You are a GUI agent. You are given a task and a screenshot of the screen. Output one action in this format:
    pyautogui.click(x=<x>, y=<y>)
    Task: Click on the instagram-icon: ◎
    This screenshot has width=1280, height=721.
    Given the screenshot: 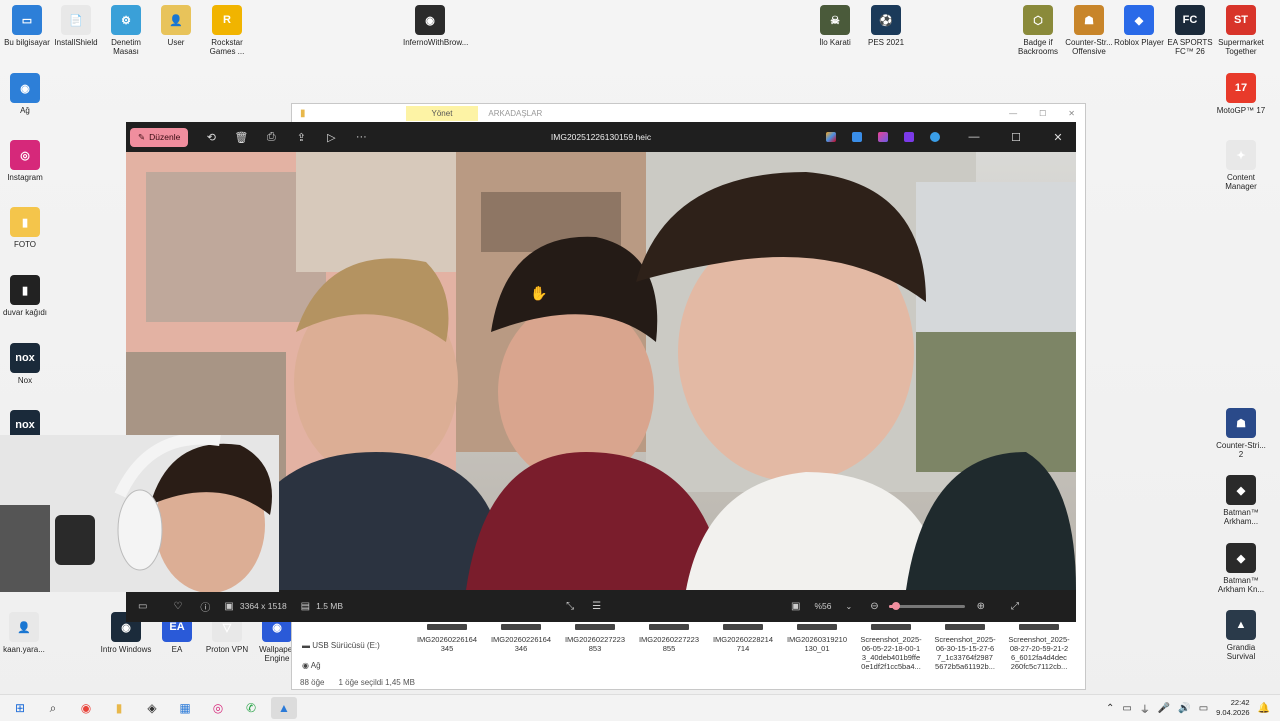 What is the action you would take?
    pyautogui.click(x=218, y=708)
    